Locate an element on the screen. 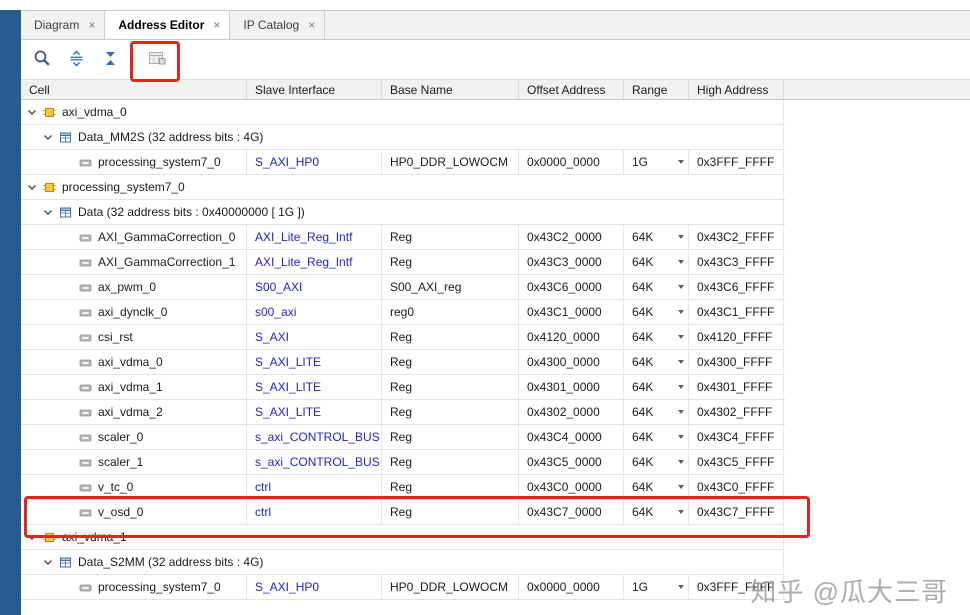 The image size is (970, 615). cell-name-cell: axi_vdma_0 is located at coordinates (134, 362).